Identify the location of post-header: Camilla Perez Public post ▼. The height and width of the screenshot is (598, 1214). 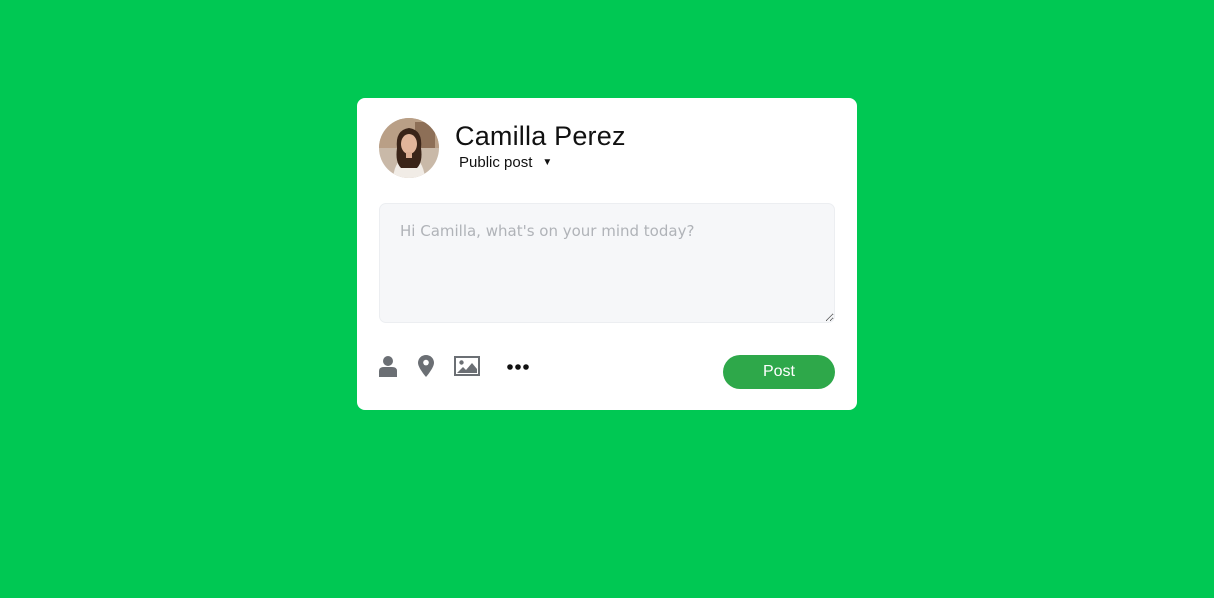
(502, 148).